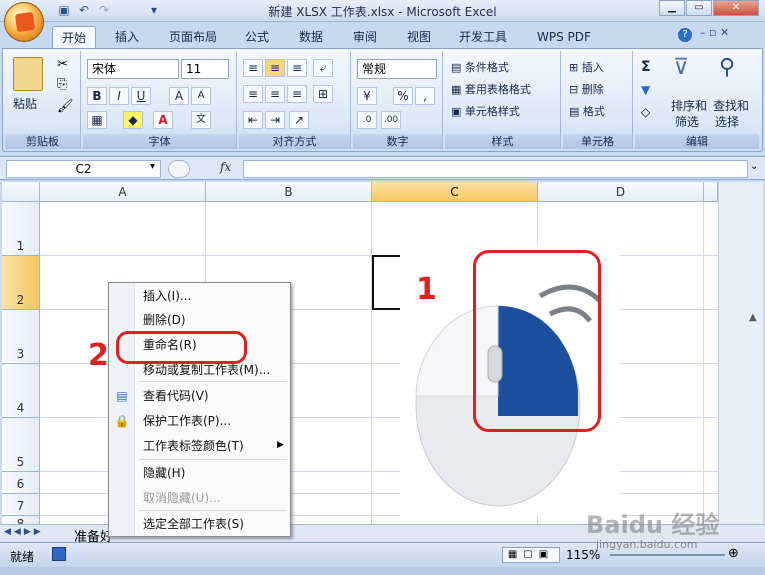 Image resolution: width=765 pixels, height=575 pixels. What do you see at coordinates (225, 167) in the screenshot?
I see `fx-icon: fx` at bounding box center [225, 167].